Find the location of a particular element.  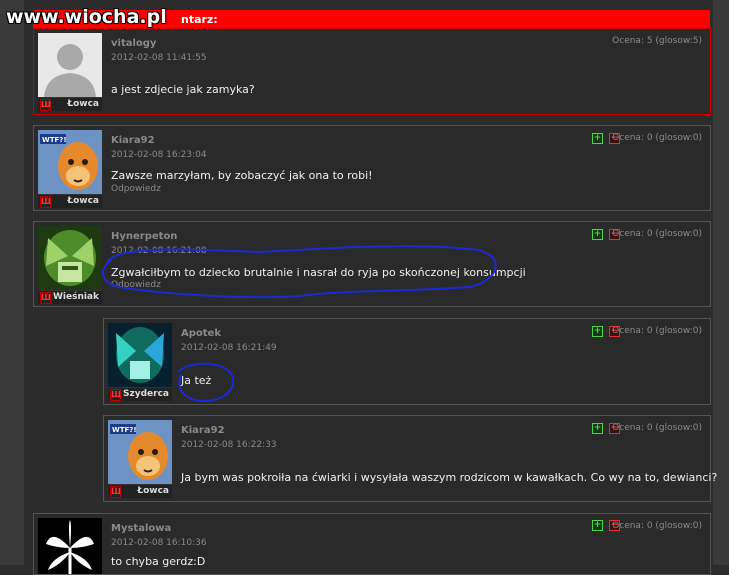

comment-author: Hynerpeton is located at coordinates (144, 236).